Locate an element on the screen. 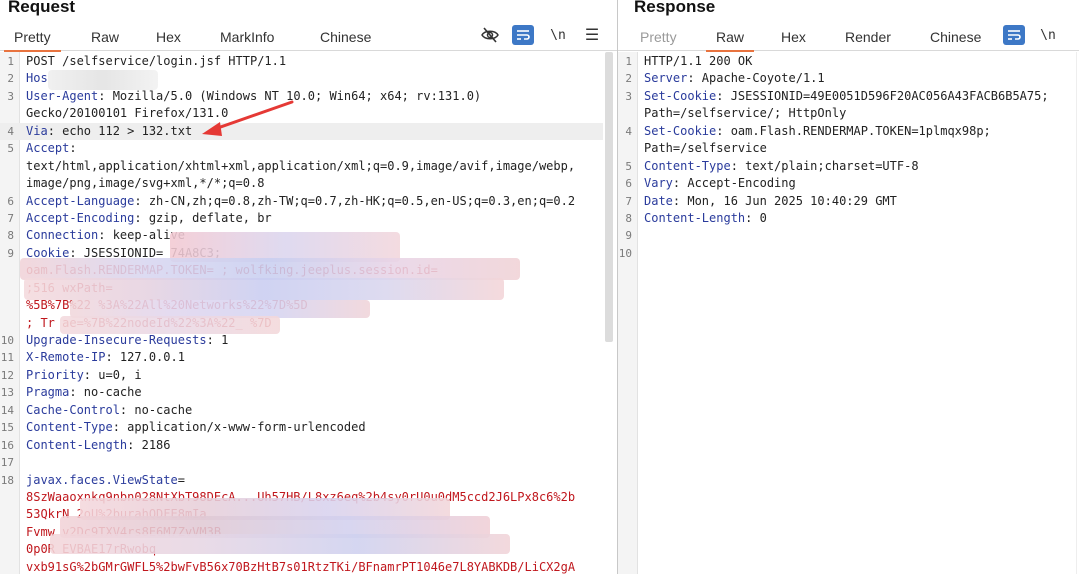  request-scrollbar is located at coordinates (609, 197).